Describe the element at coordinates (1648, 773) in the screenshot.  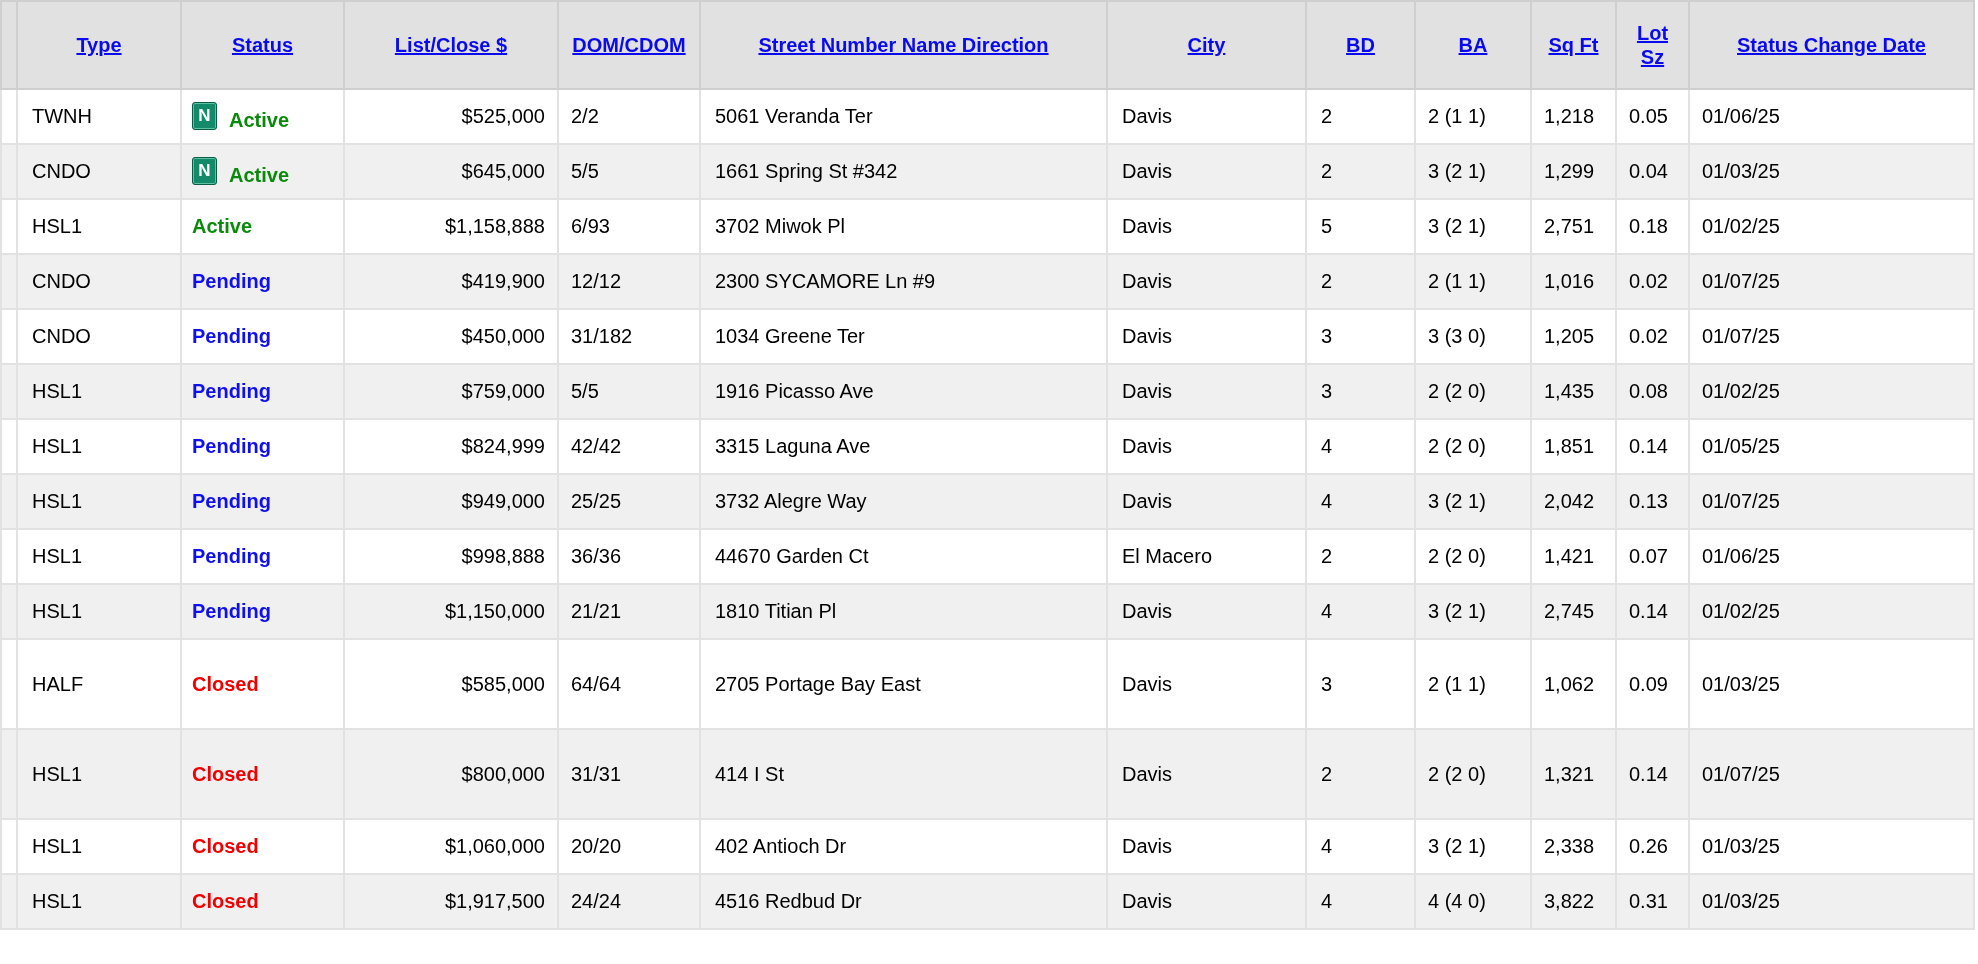
I see `table-cell: 0.14` at that location.